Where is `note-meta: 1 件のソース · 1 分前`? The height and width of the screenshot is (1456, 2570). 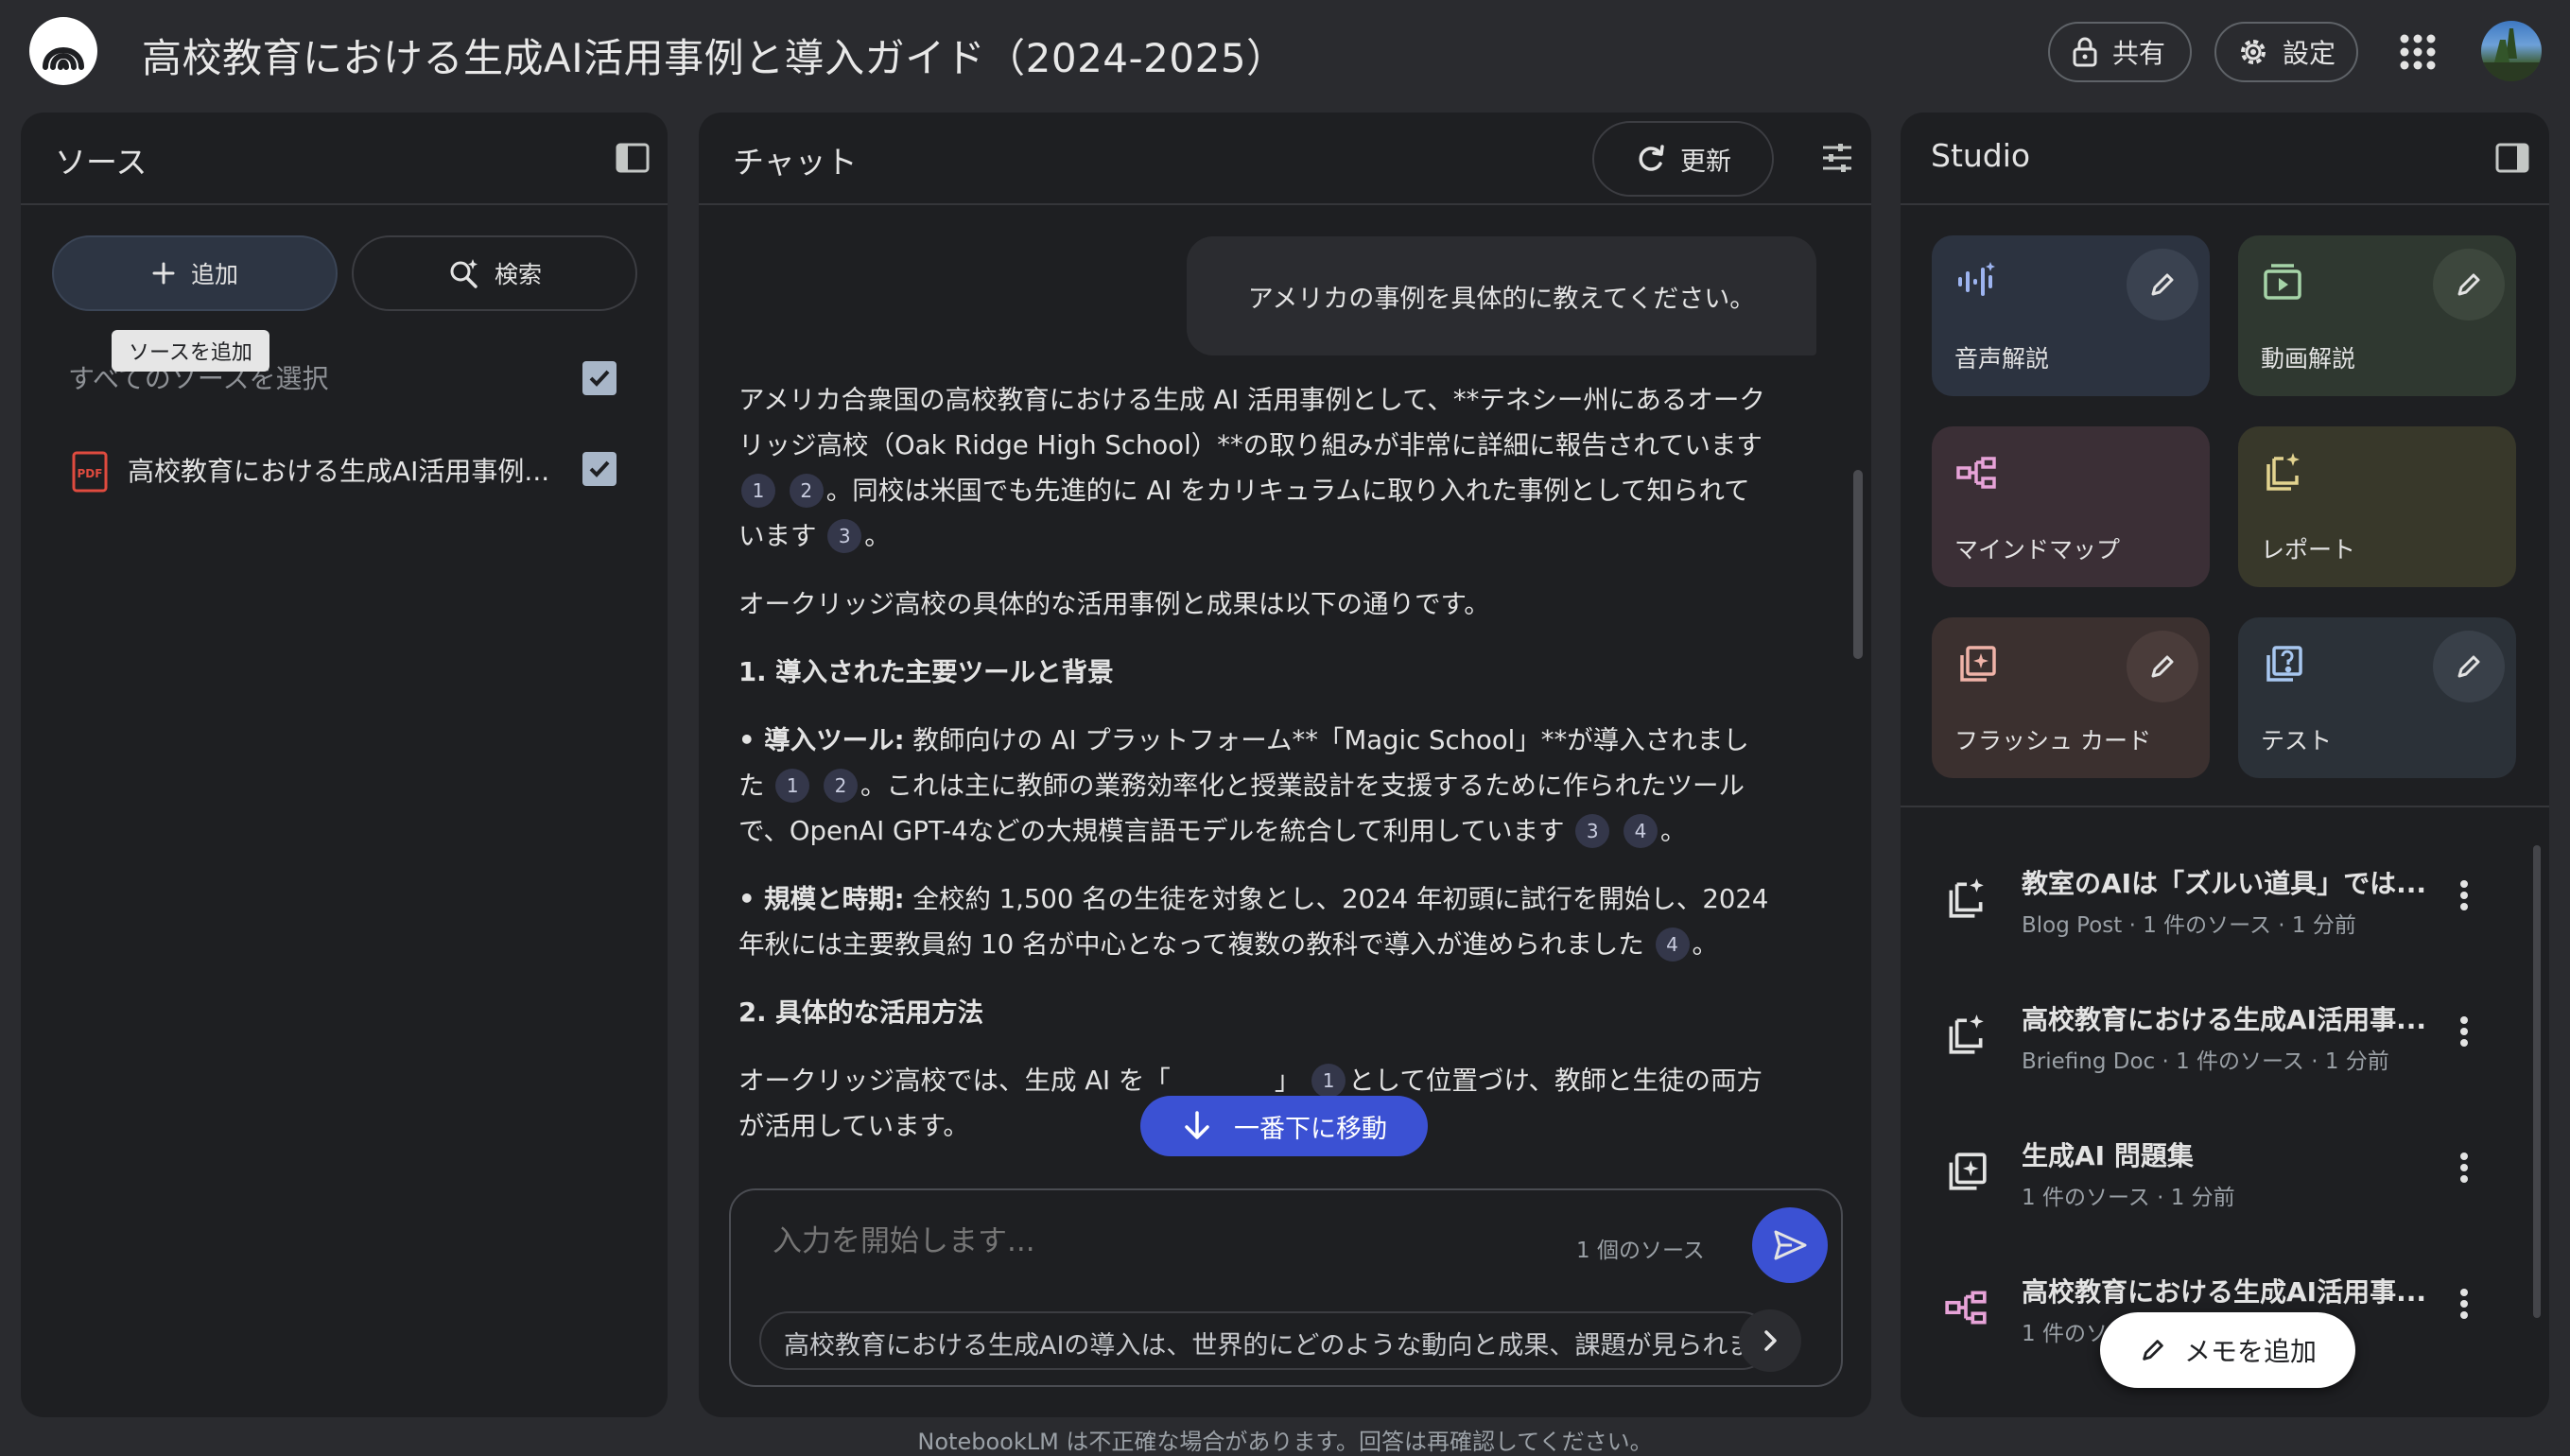
note-meta: 1 件のソース · 1 分前 is located at coordinates (2128, 1198).